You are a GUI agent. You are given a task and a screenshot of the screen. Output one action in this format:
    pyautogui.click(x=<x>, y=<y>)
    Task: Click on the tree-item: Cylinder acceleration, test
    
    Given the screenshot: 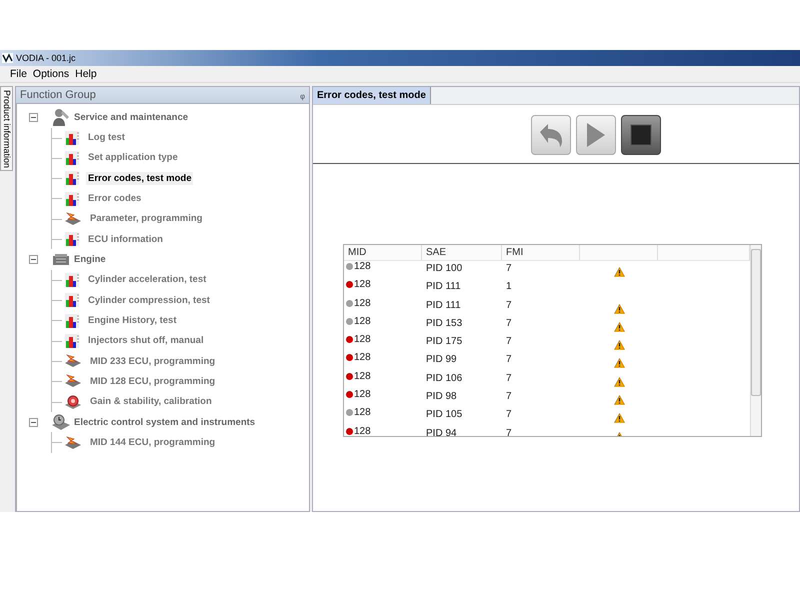 What is the action you would take?
    pyautogui.click(x=147, y=279)
    